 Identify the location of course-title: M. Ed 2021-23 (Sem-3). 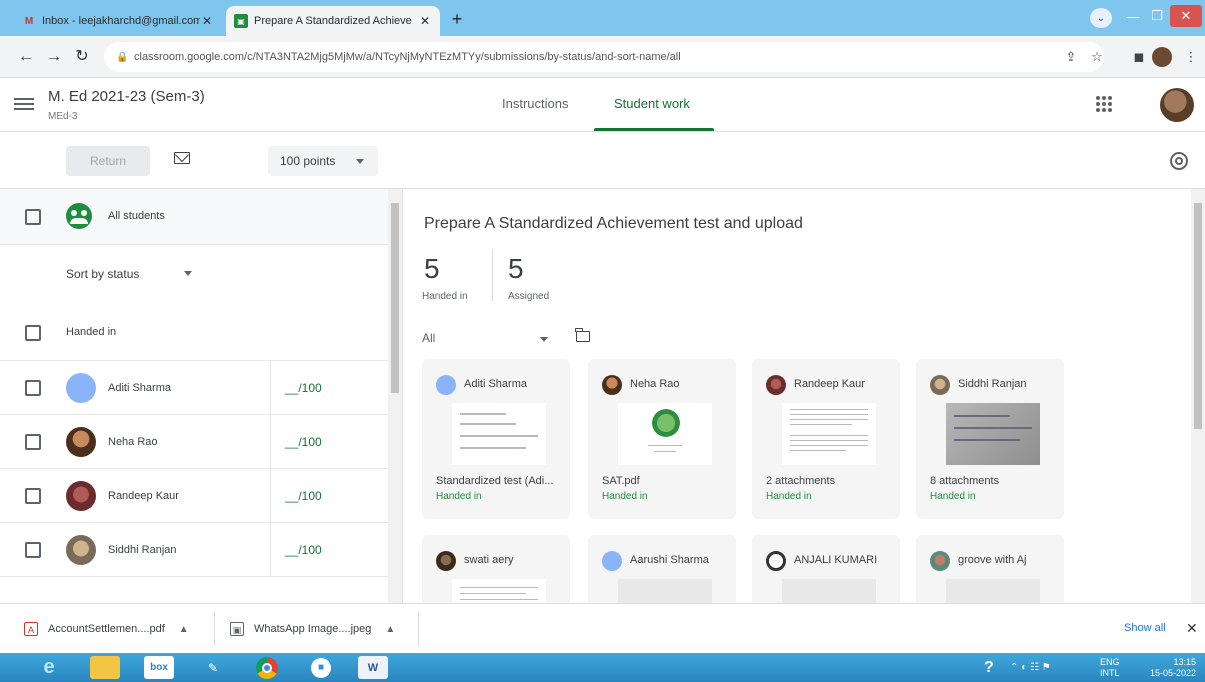
(126, 96).